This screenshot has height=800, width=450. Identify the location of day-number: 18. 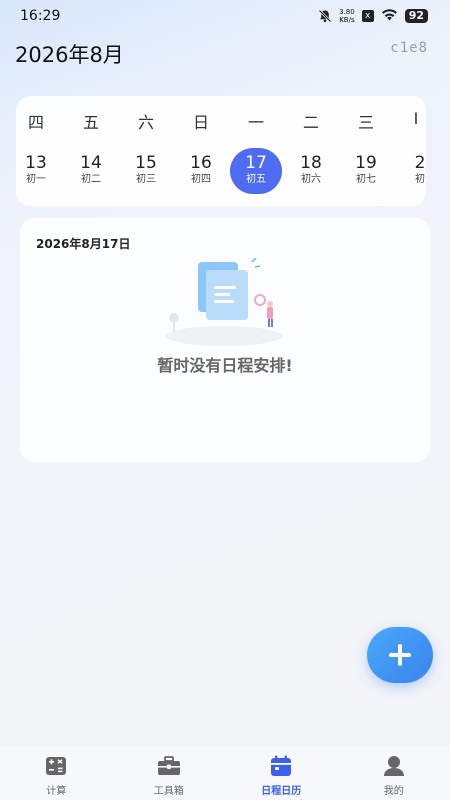
(311, 163).